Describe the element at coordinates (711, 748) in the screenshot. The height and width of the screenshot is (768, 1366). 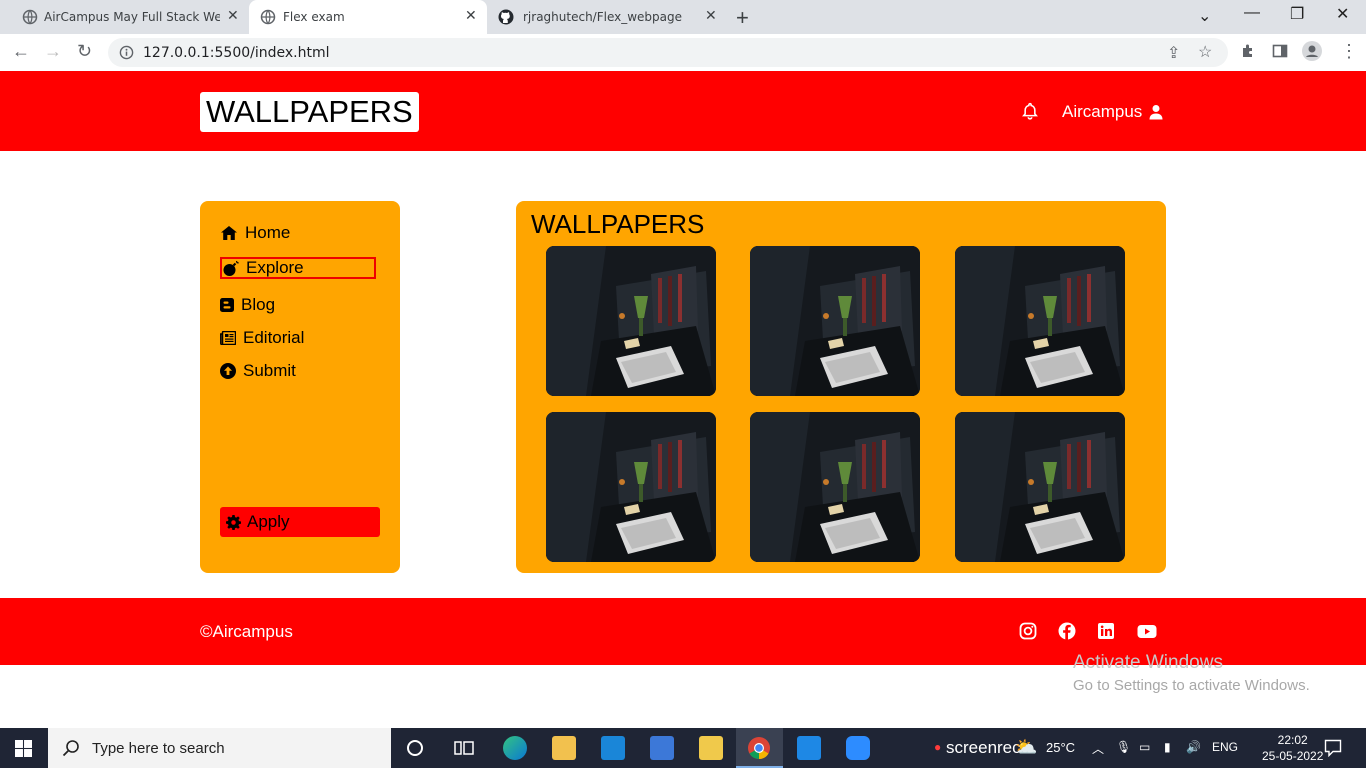
I see `document-app-icon` at that location.